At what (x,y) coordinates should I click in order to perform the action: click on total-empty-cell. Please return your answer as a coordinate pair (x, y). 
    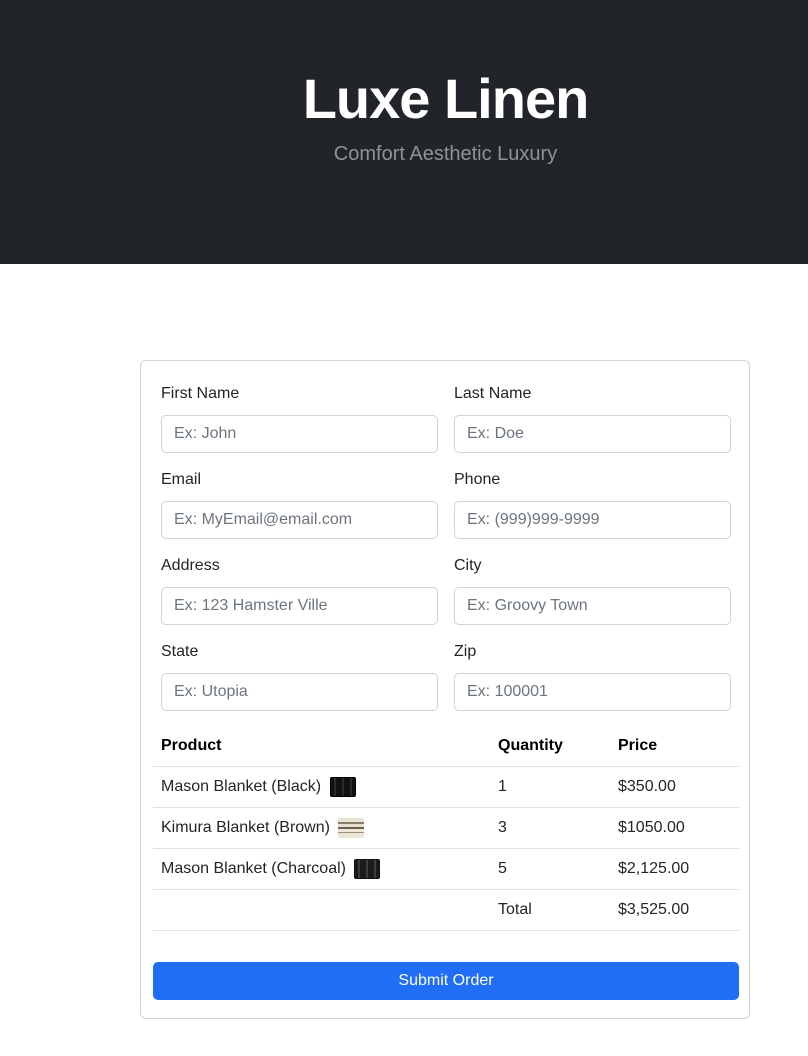
    Looking at the image, I should click on (321, 910).